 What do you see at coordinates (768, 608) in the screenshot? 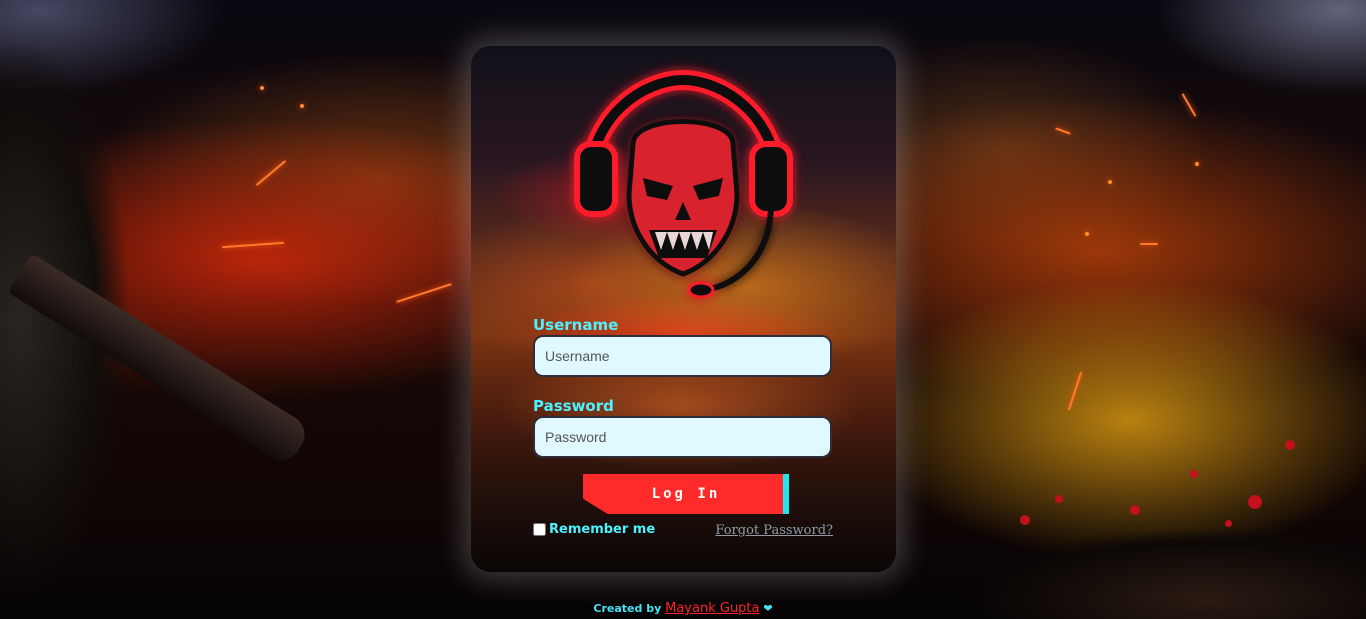
I see `heart-icon: ❤` at bounding box center [768, 608].